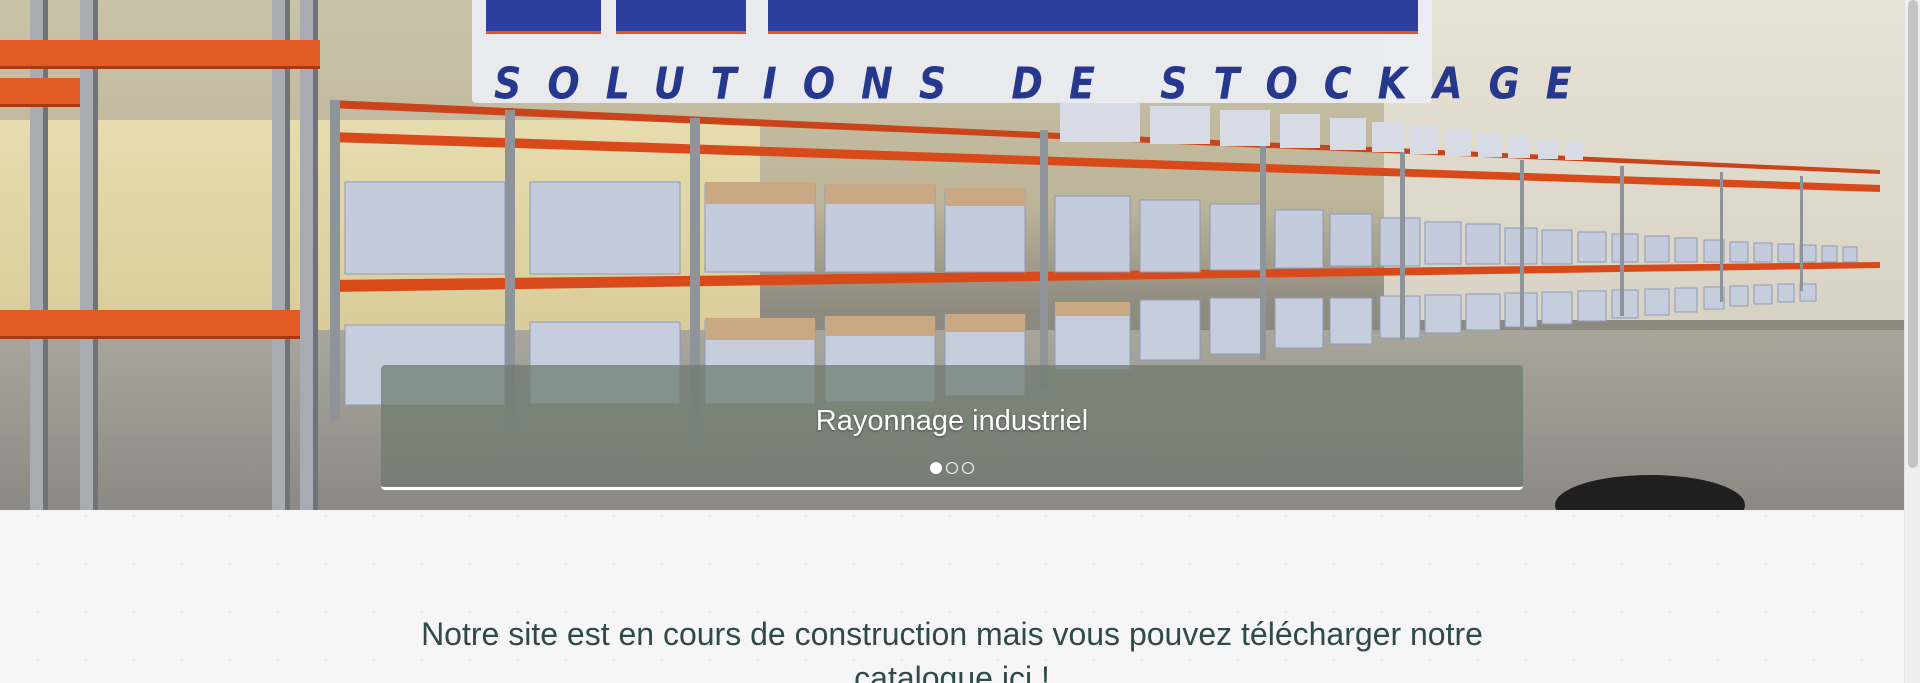  I want to click on logo-tagline: SOLUTIONS DE STOCKAGE, so click(1046, 83).